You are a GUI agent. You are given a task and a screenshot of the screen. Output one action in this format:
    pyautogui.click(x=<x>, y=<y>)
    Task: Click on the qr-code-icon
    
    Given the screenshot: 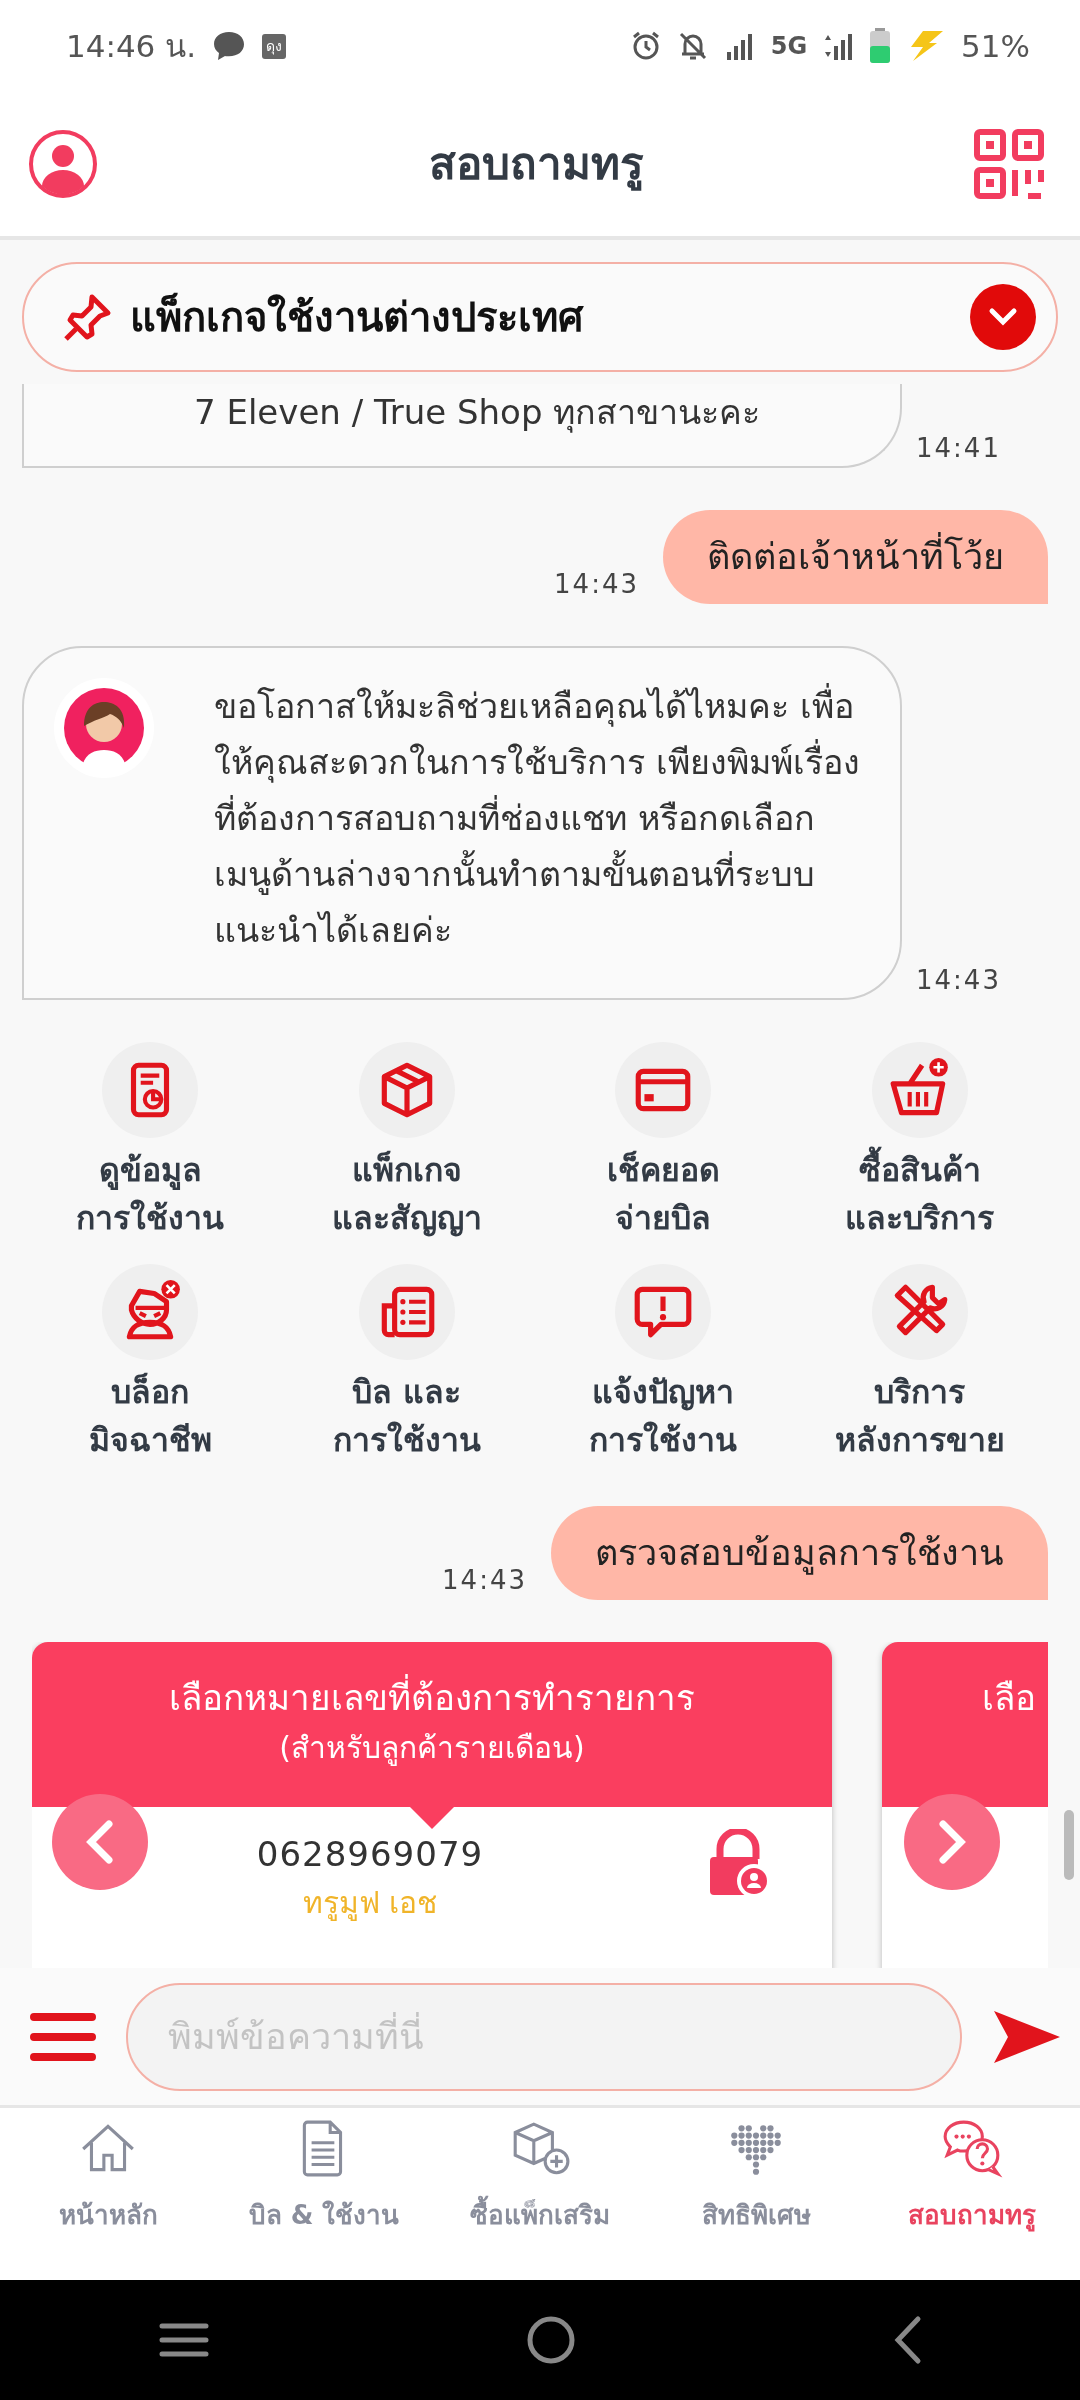 What is the action you would take?
    pyautogui.click(x=1009, y=164)
    